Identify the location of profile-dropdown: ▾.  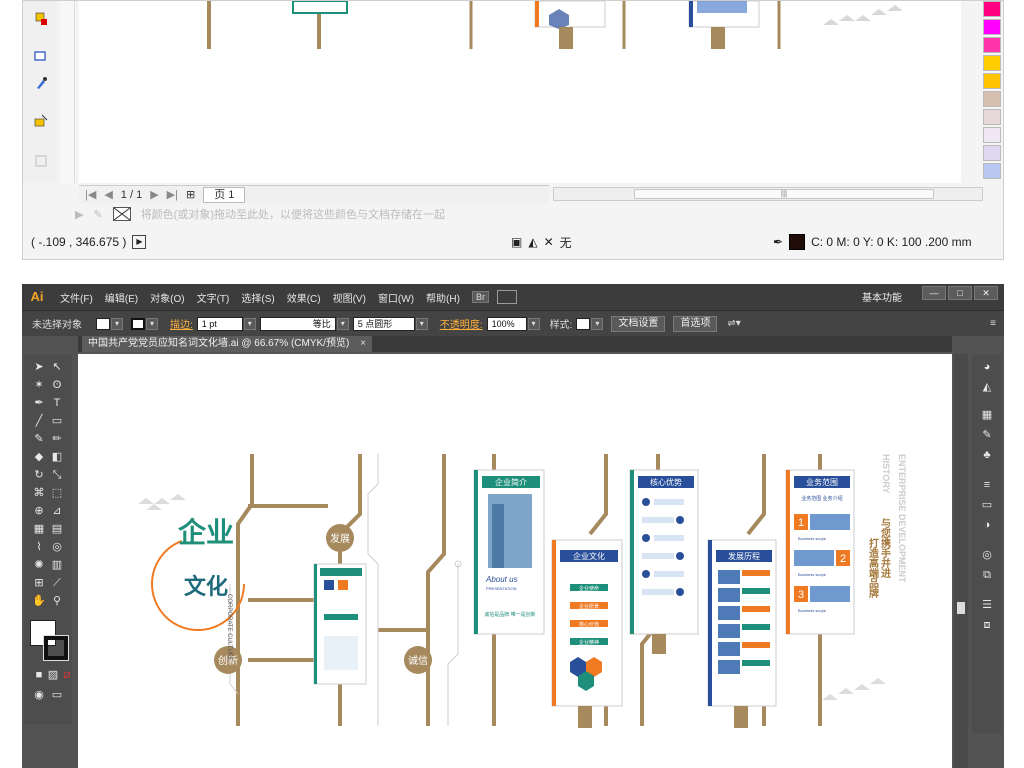
(342, 323).